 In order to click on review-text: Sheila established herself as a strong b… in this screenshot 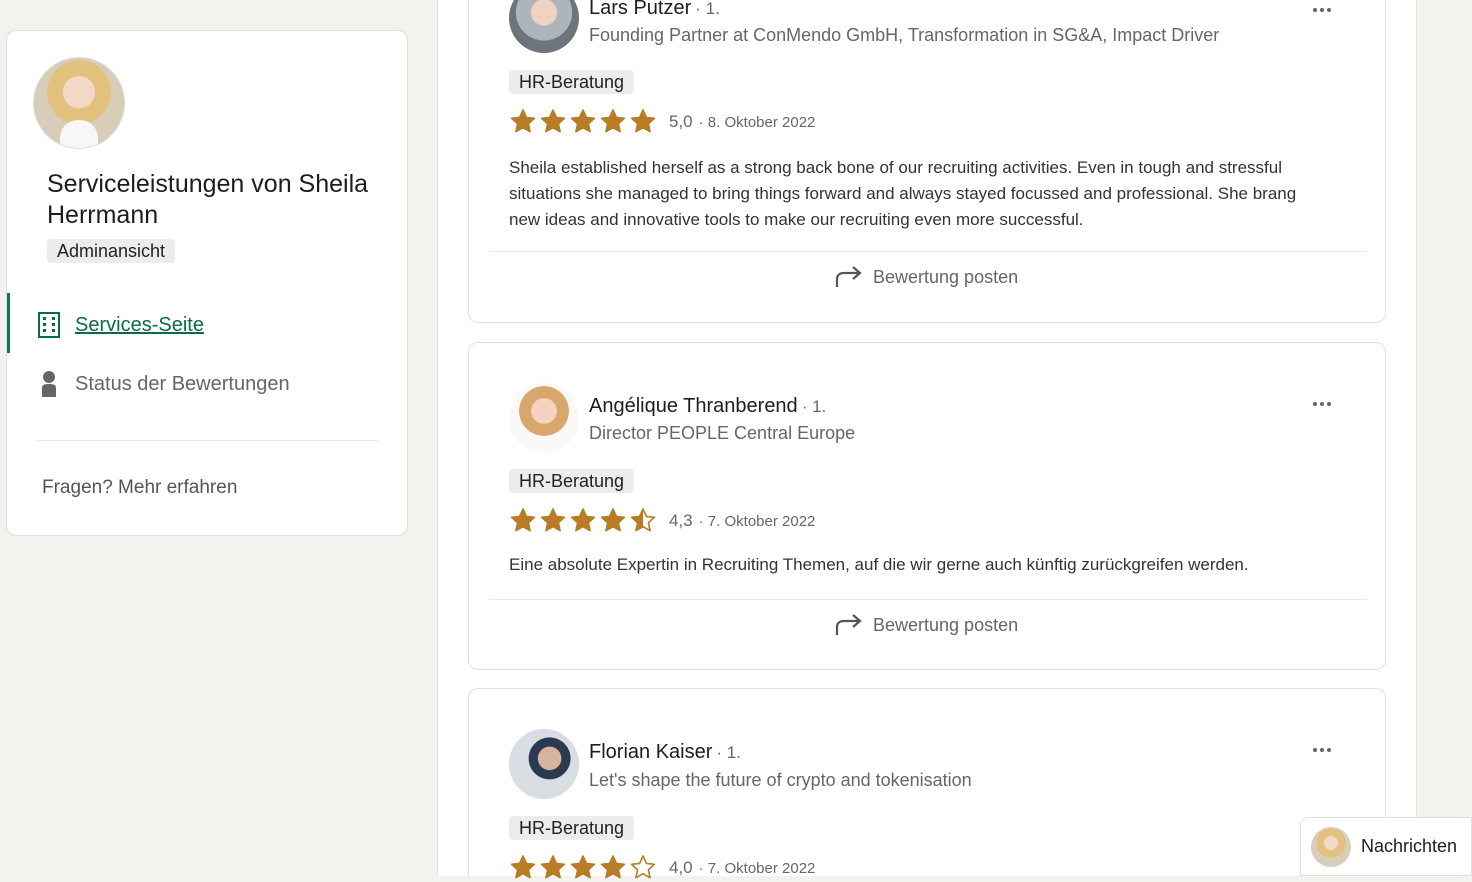, I will do `click(903, 193)`.